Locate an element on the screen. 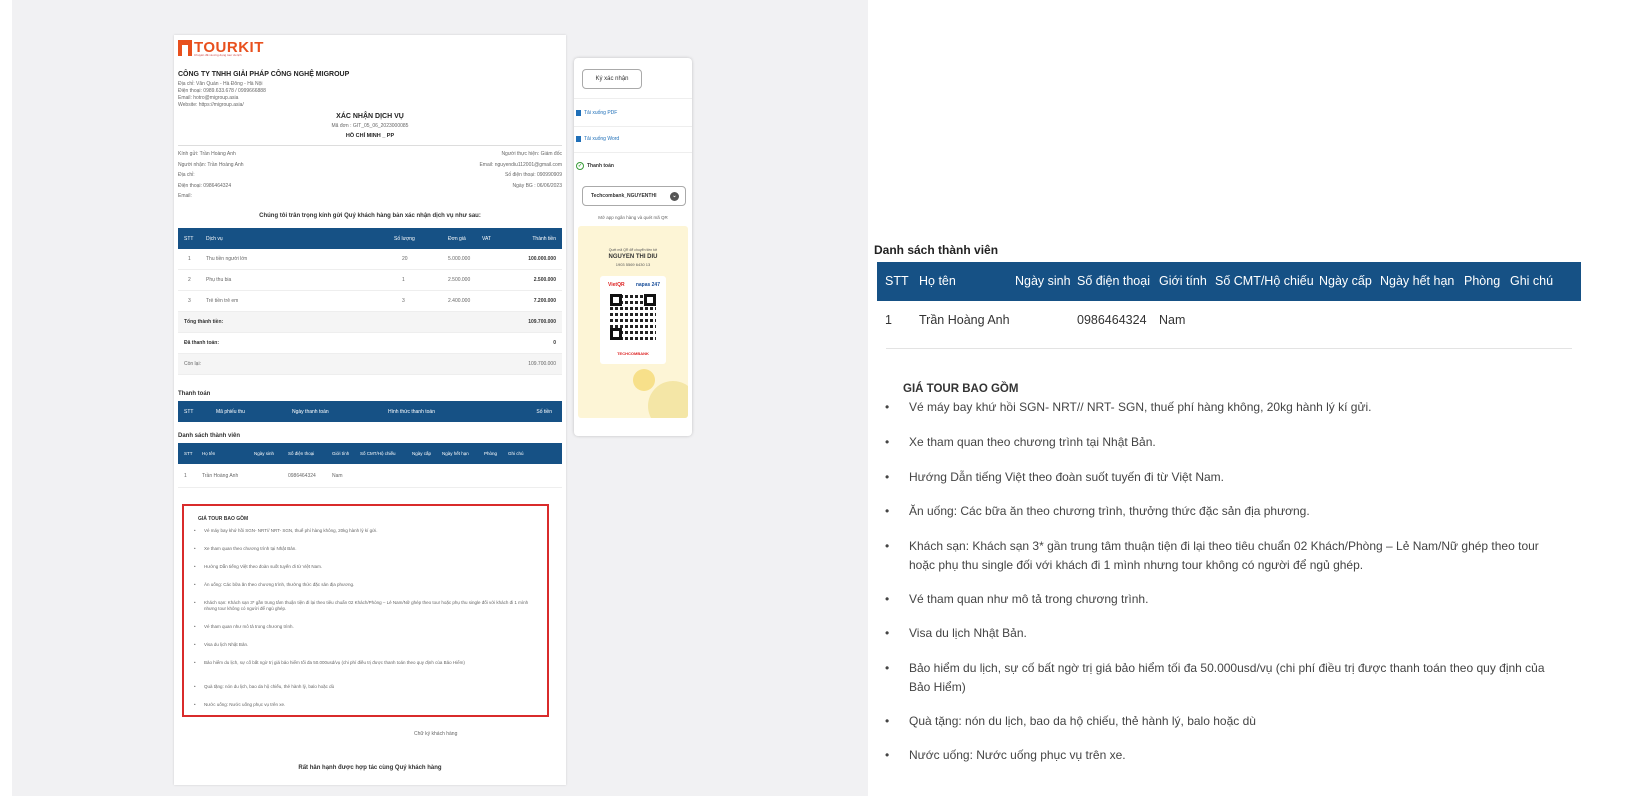  cell: 20 is located at coordinates (405, 259).